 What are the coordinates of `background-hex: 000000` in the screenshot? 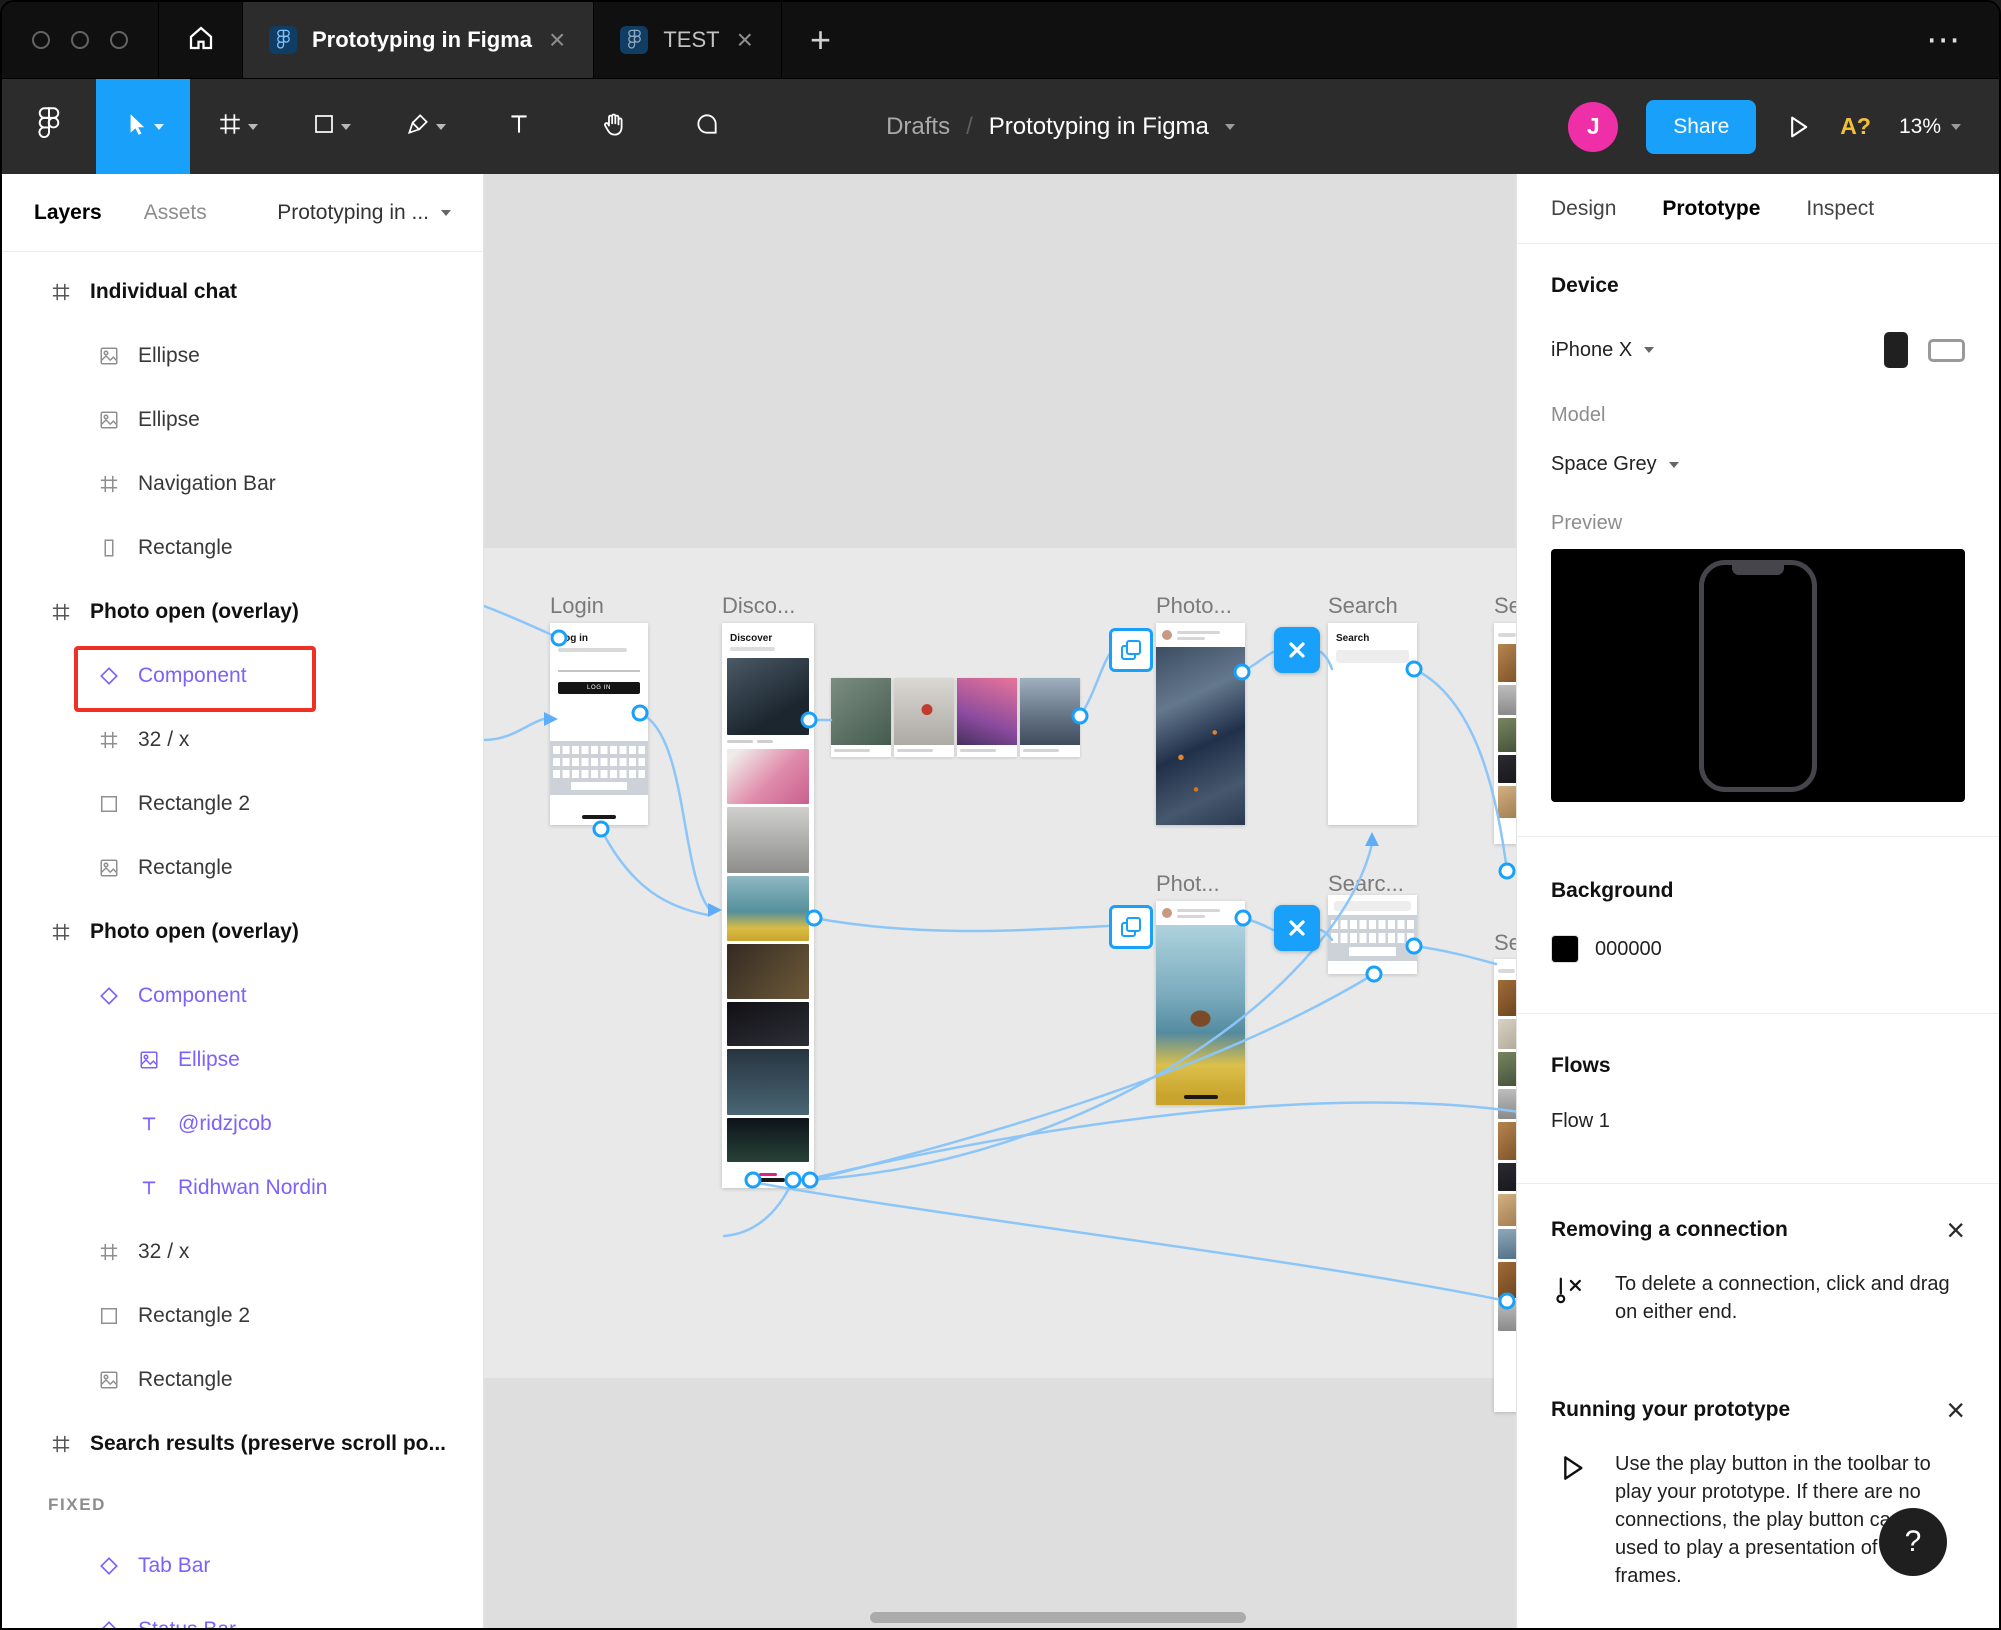 It's located at (1628, 949).